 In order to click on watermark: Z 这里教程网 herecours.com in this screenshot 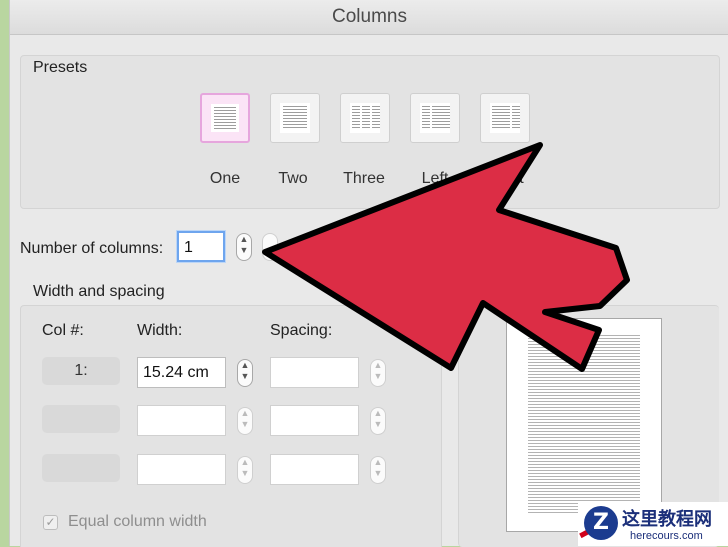, I will do `click(653, 524)`.